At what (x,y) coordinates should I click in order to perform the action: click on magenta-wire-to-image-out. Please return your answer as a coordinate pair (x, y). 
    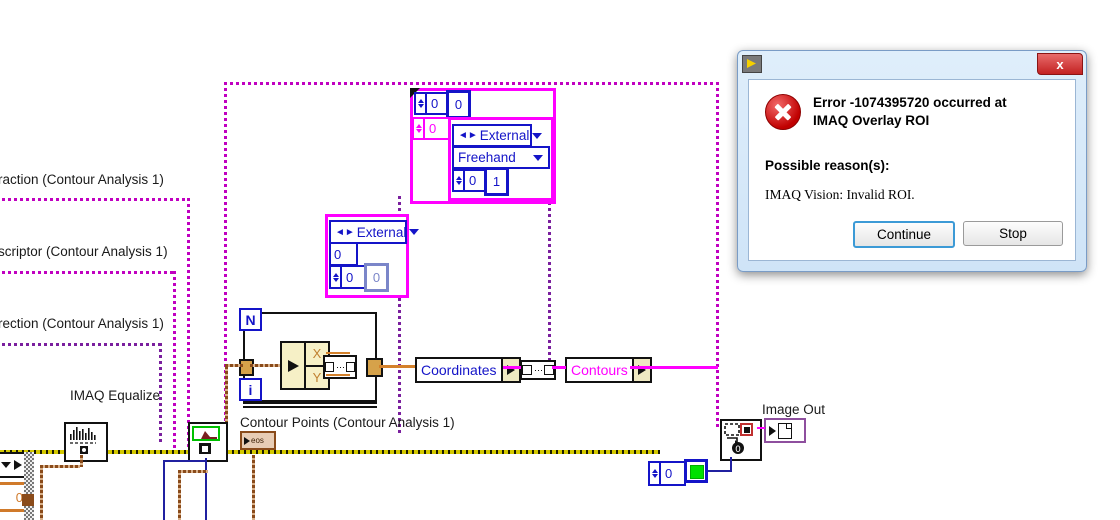
    Looking at the image, I should click on (761, 428).